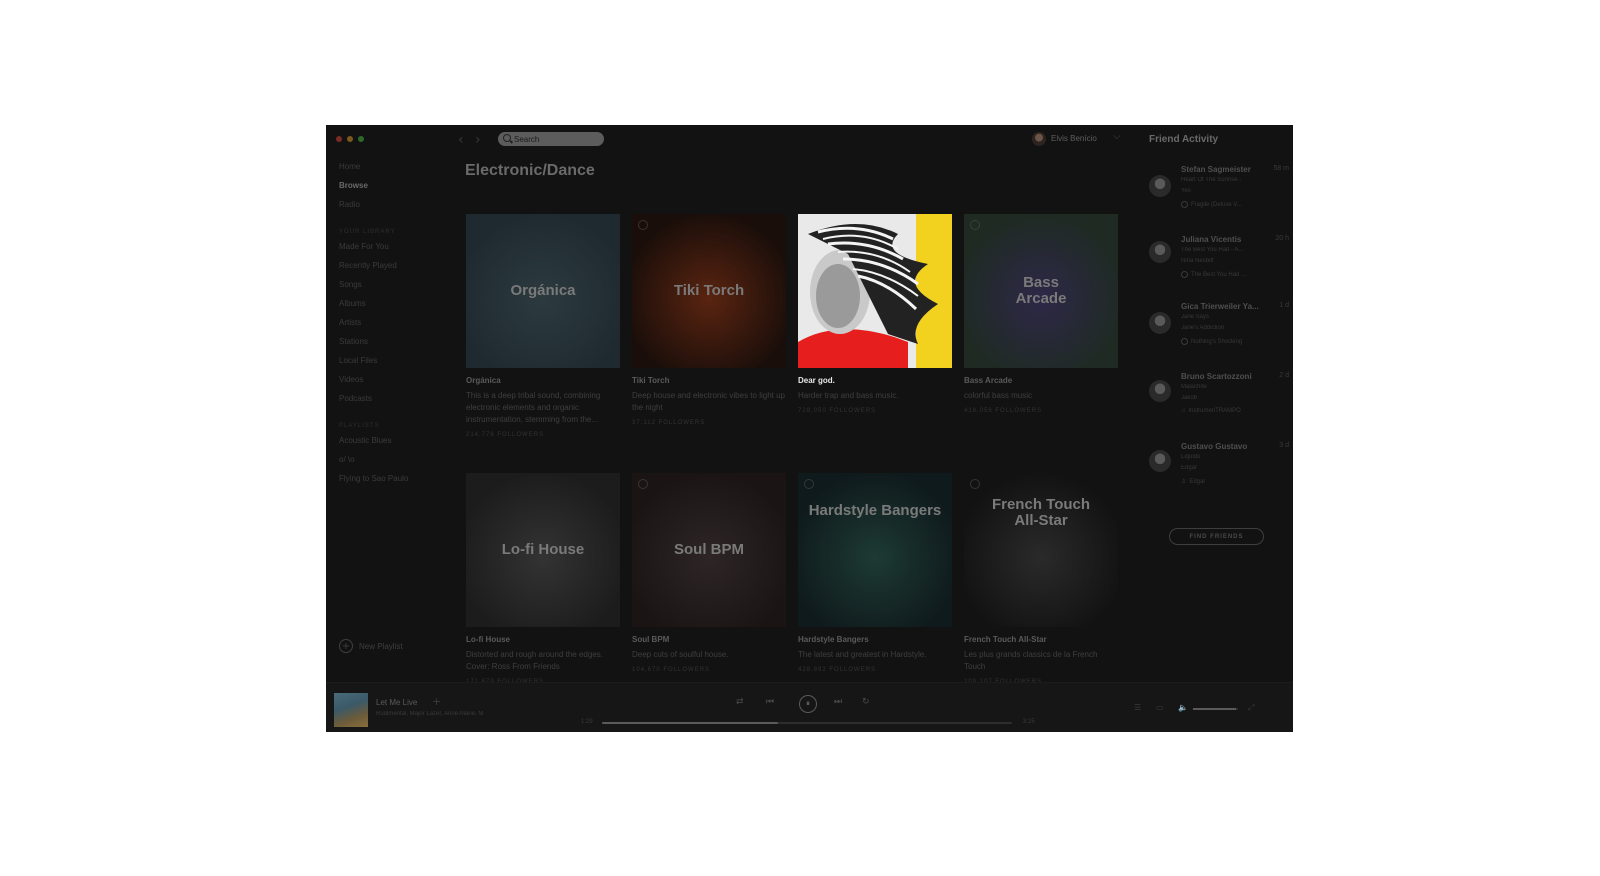 The height and width of the screenshot is (876, 1600). What do you see at coordinates (488, 639) in the screenshot?
I see `playlist-name: Lo-fi House` at bounding box center [488, 639].